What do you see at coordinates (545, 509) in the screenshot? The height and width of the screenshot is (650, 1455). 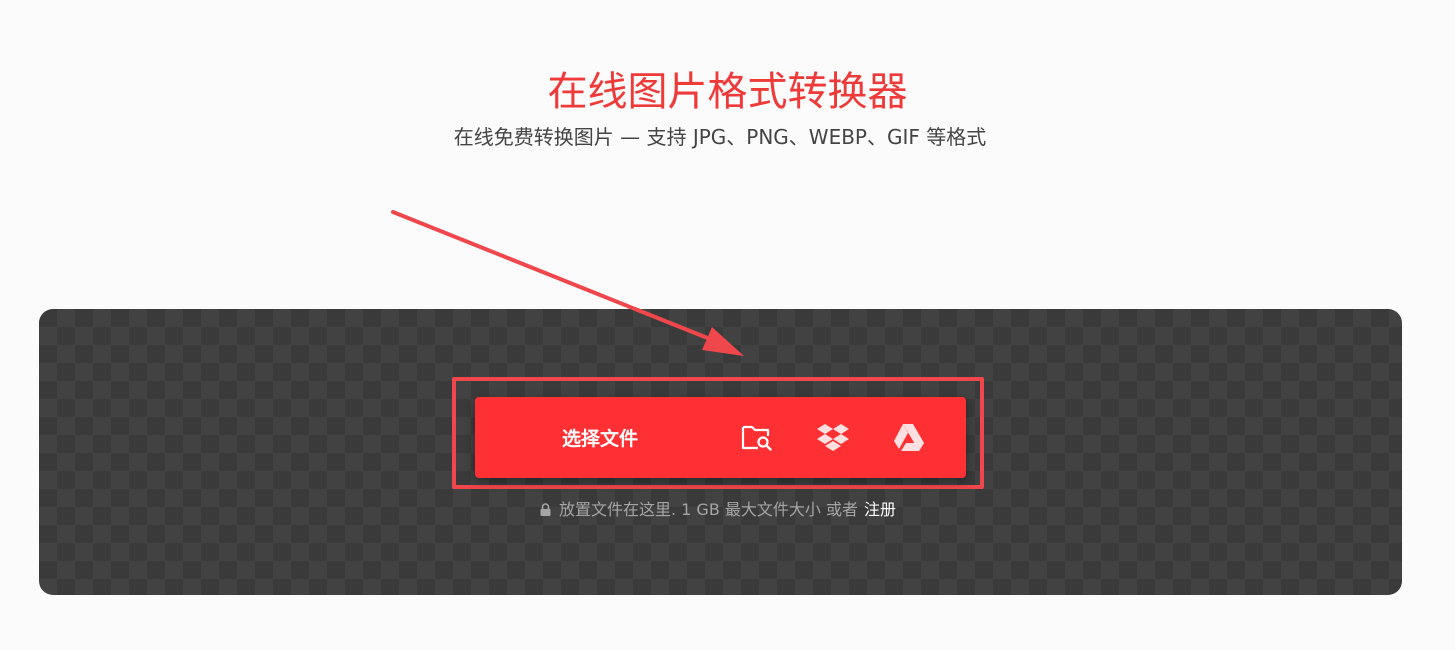 I see `lock-icon` at bounding box center [545, 509].